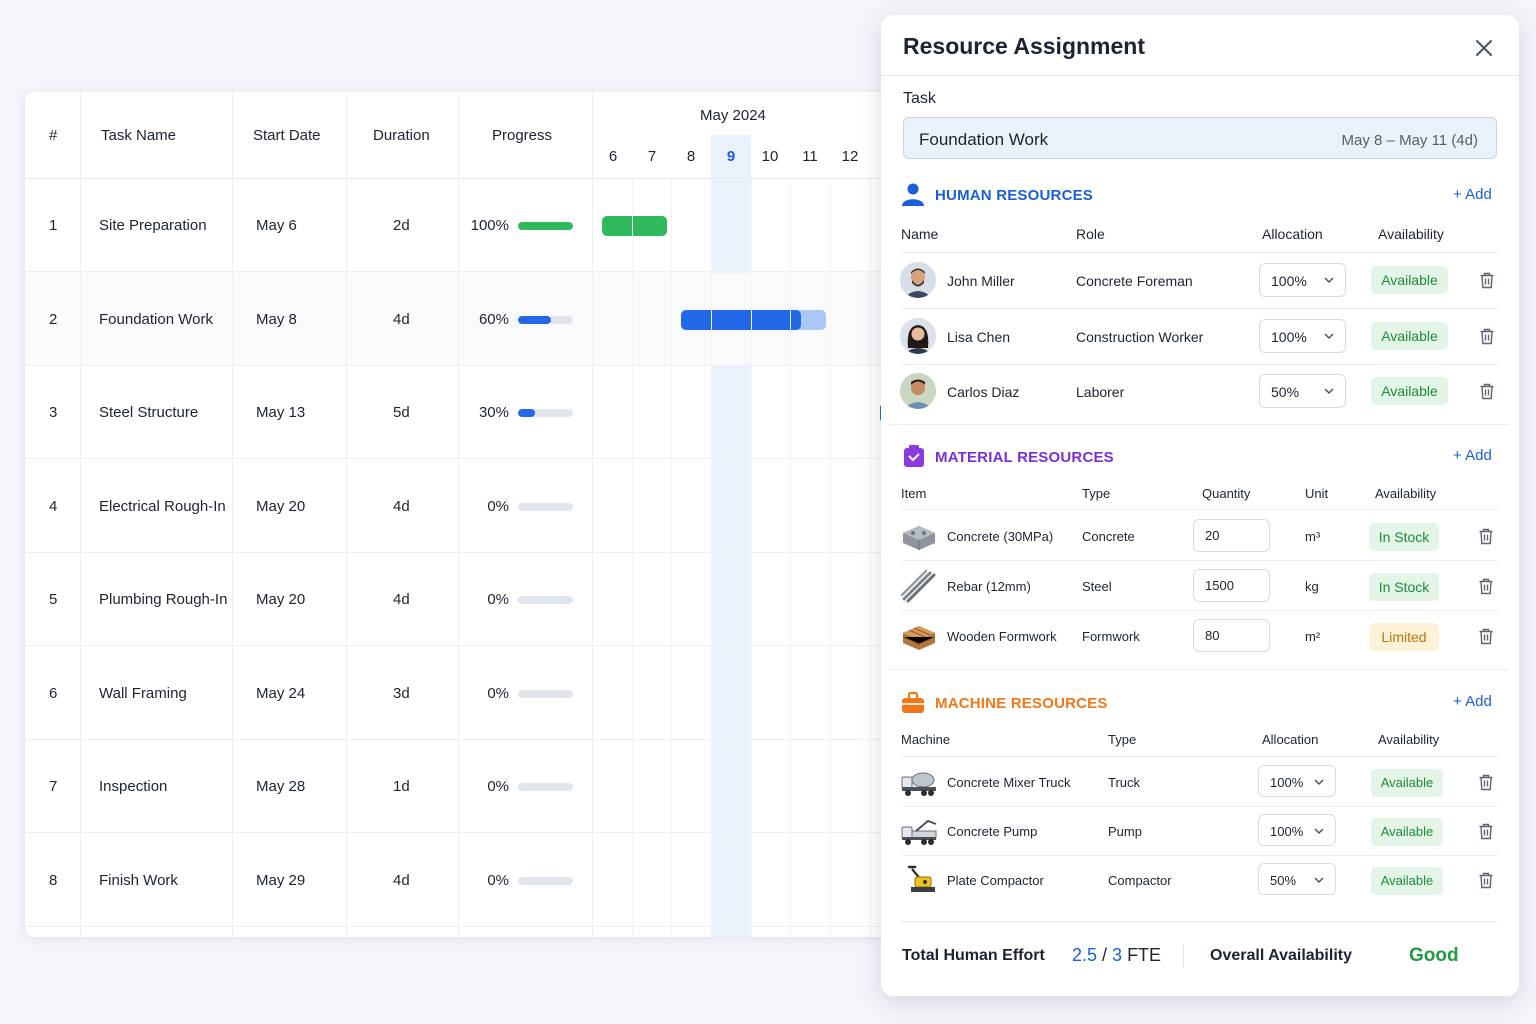 The width and height of the screenshot is (1536, 1024). Describe the element at coordinates (691, 156) in the screenshot. I see `timeline-day: 8` at that location.